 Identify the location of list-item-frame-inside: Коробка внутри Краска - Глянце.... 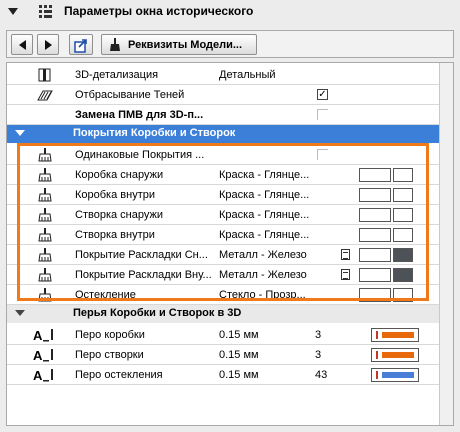
(223, 195).